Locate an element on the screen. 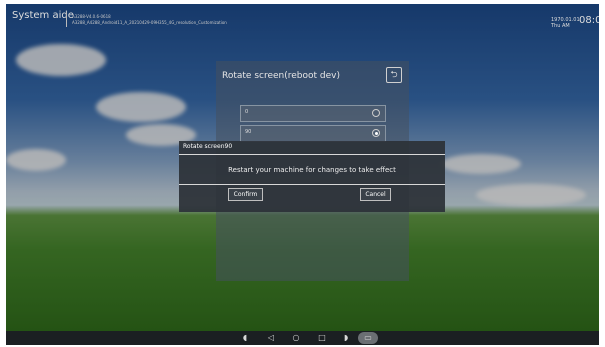  date-display: 1970.01.01 Thu AM is located at coordinates (565, 23).